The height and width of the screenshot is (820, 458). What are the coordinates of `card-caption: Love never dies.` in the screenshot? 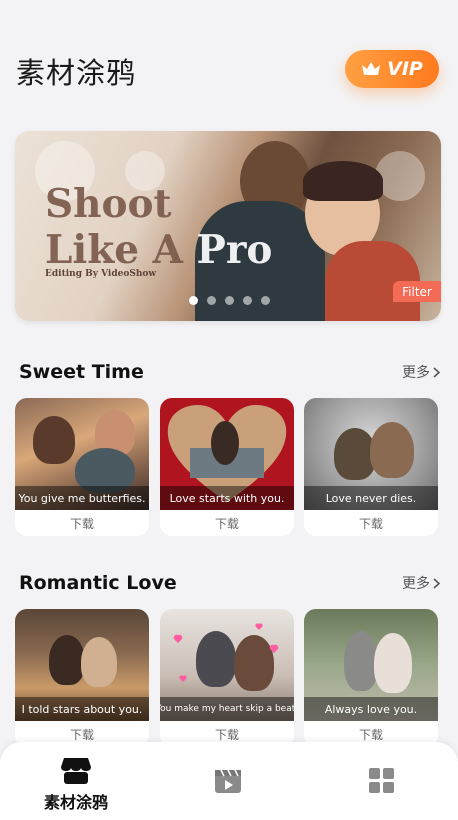 It's located at (371, 498).